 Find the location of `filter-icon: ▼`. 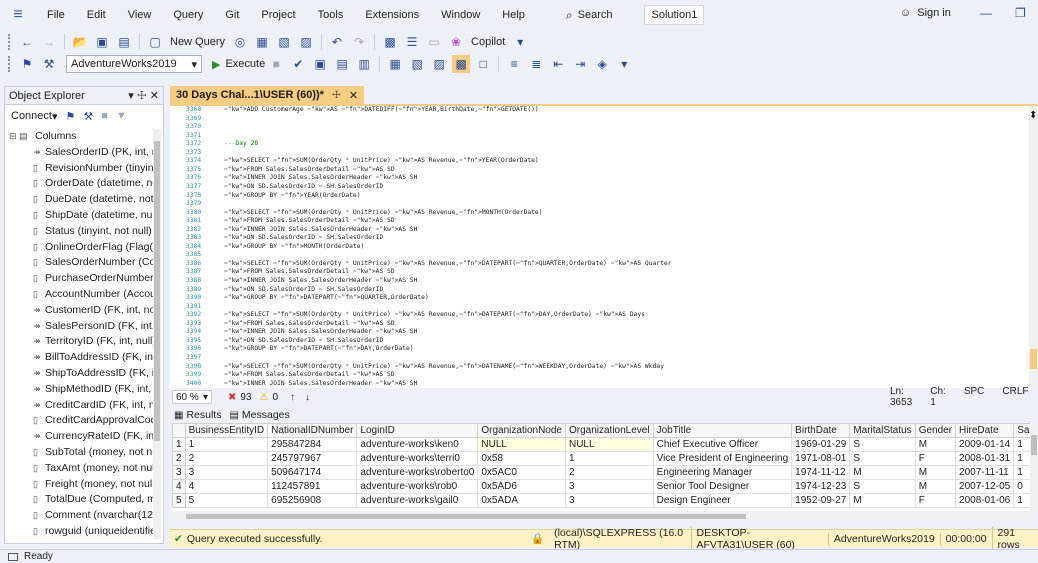

filter-icon: ▼ is located at coordinates (121, 116).